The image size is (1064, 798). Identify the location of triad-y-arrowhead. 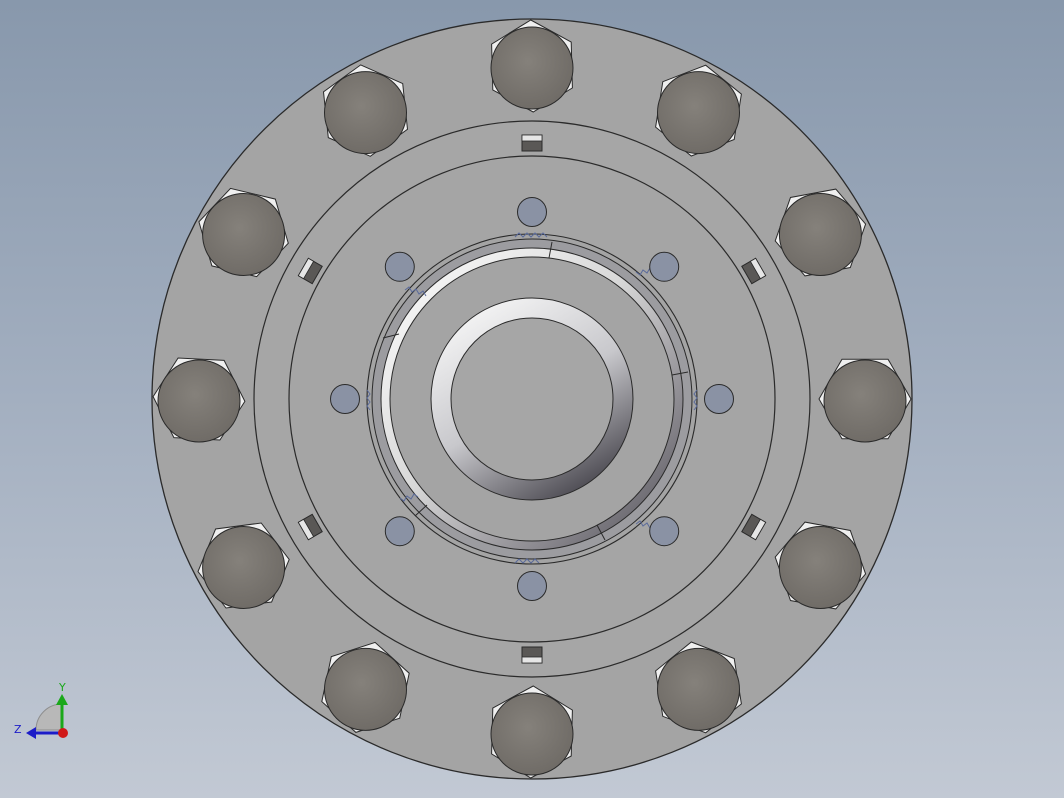
(62, 699).